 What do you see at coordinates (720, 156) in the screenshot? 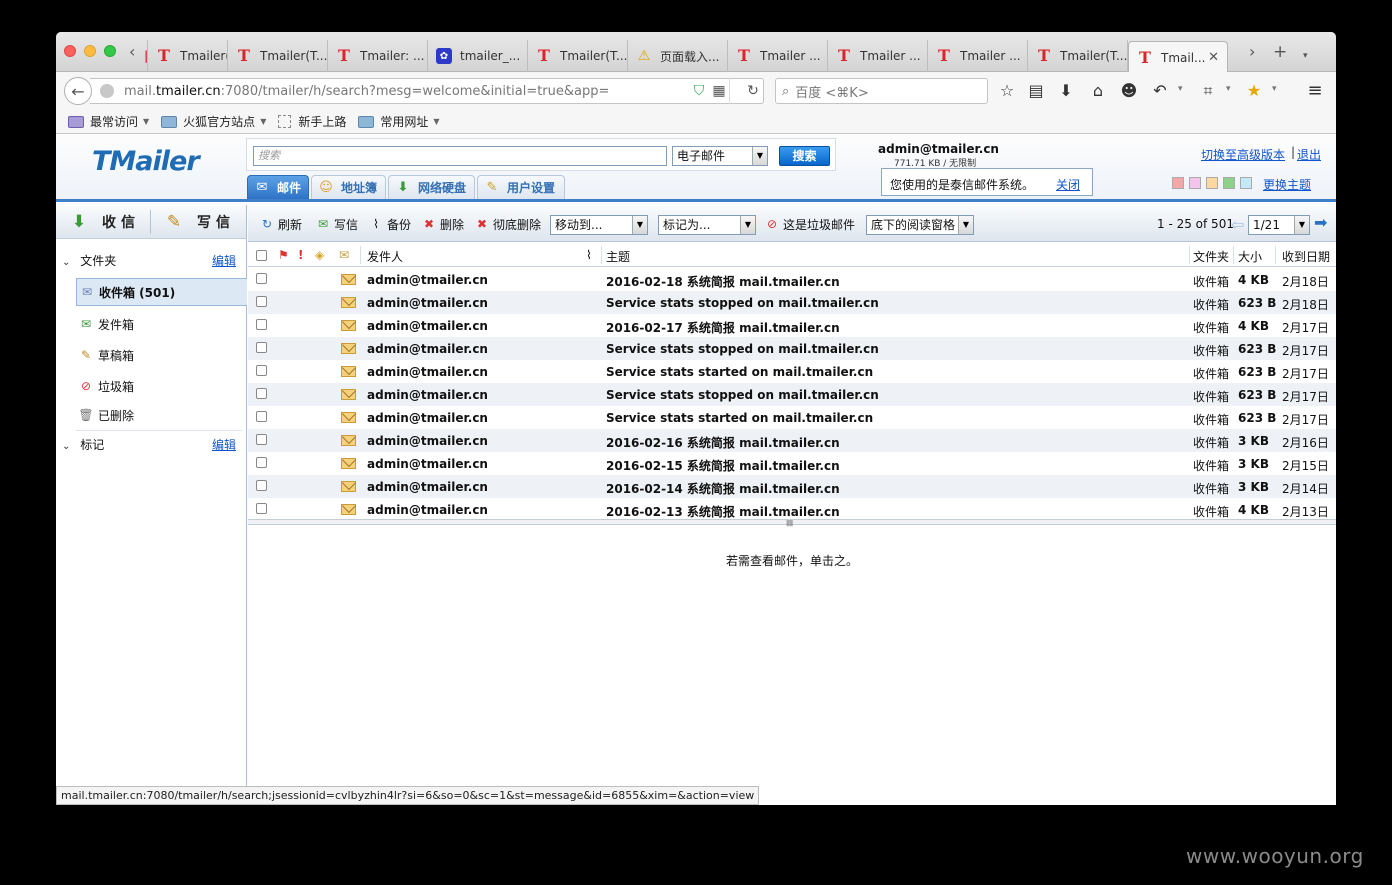
I see `search-scope-select: 电子邮件 ▼` at bounding box center [720, 156].